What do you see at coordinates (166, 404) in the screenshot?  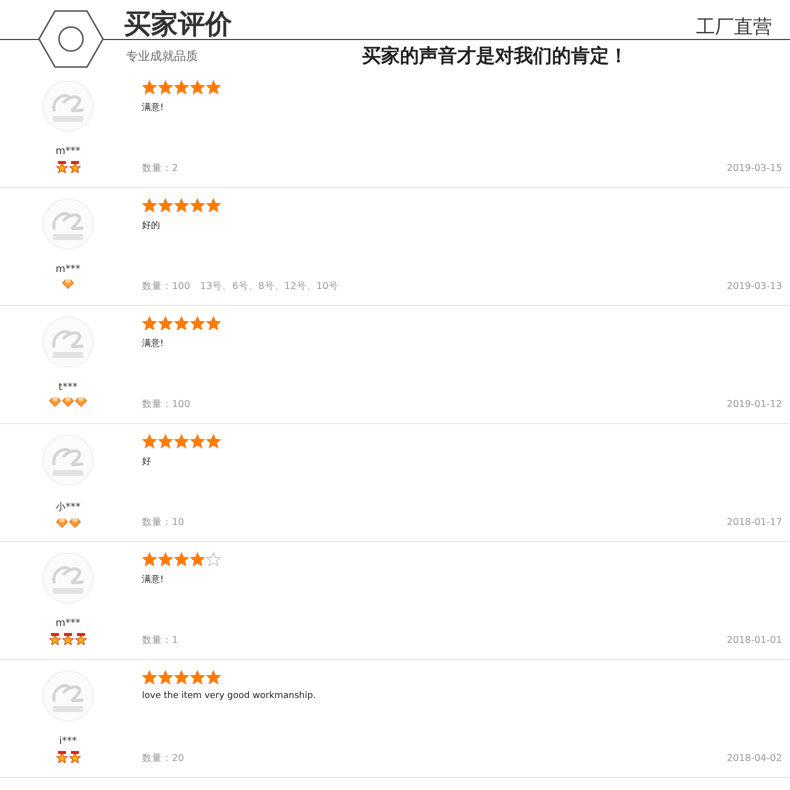 I see `order-quantity: 数量：100` at bounding box center [166, 404].